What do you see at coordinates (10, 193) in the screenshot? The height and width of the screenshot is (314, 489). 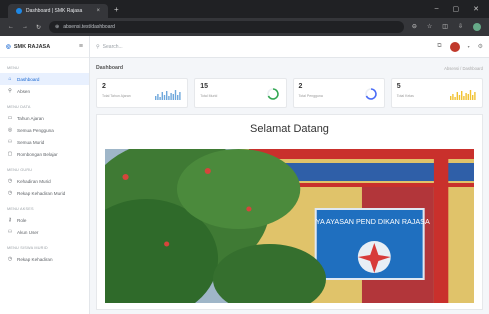 I see `report-icon: ◷` at bounding box center [10, 193].